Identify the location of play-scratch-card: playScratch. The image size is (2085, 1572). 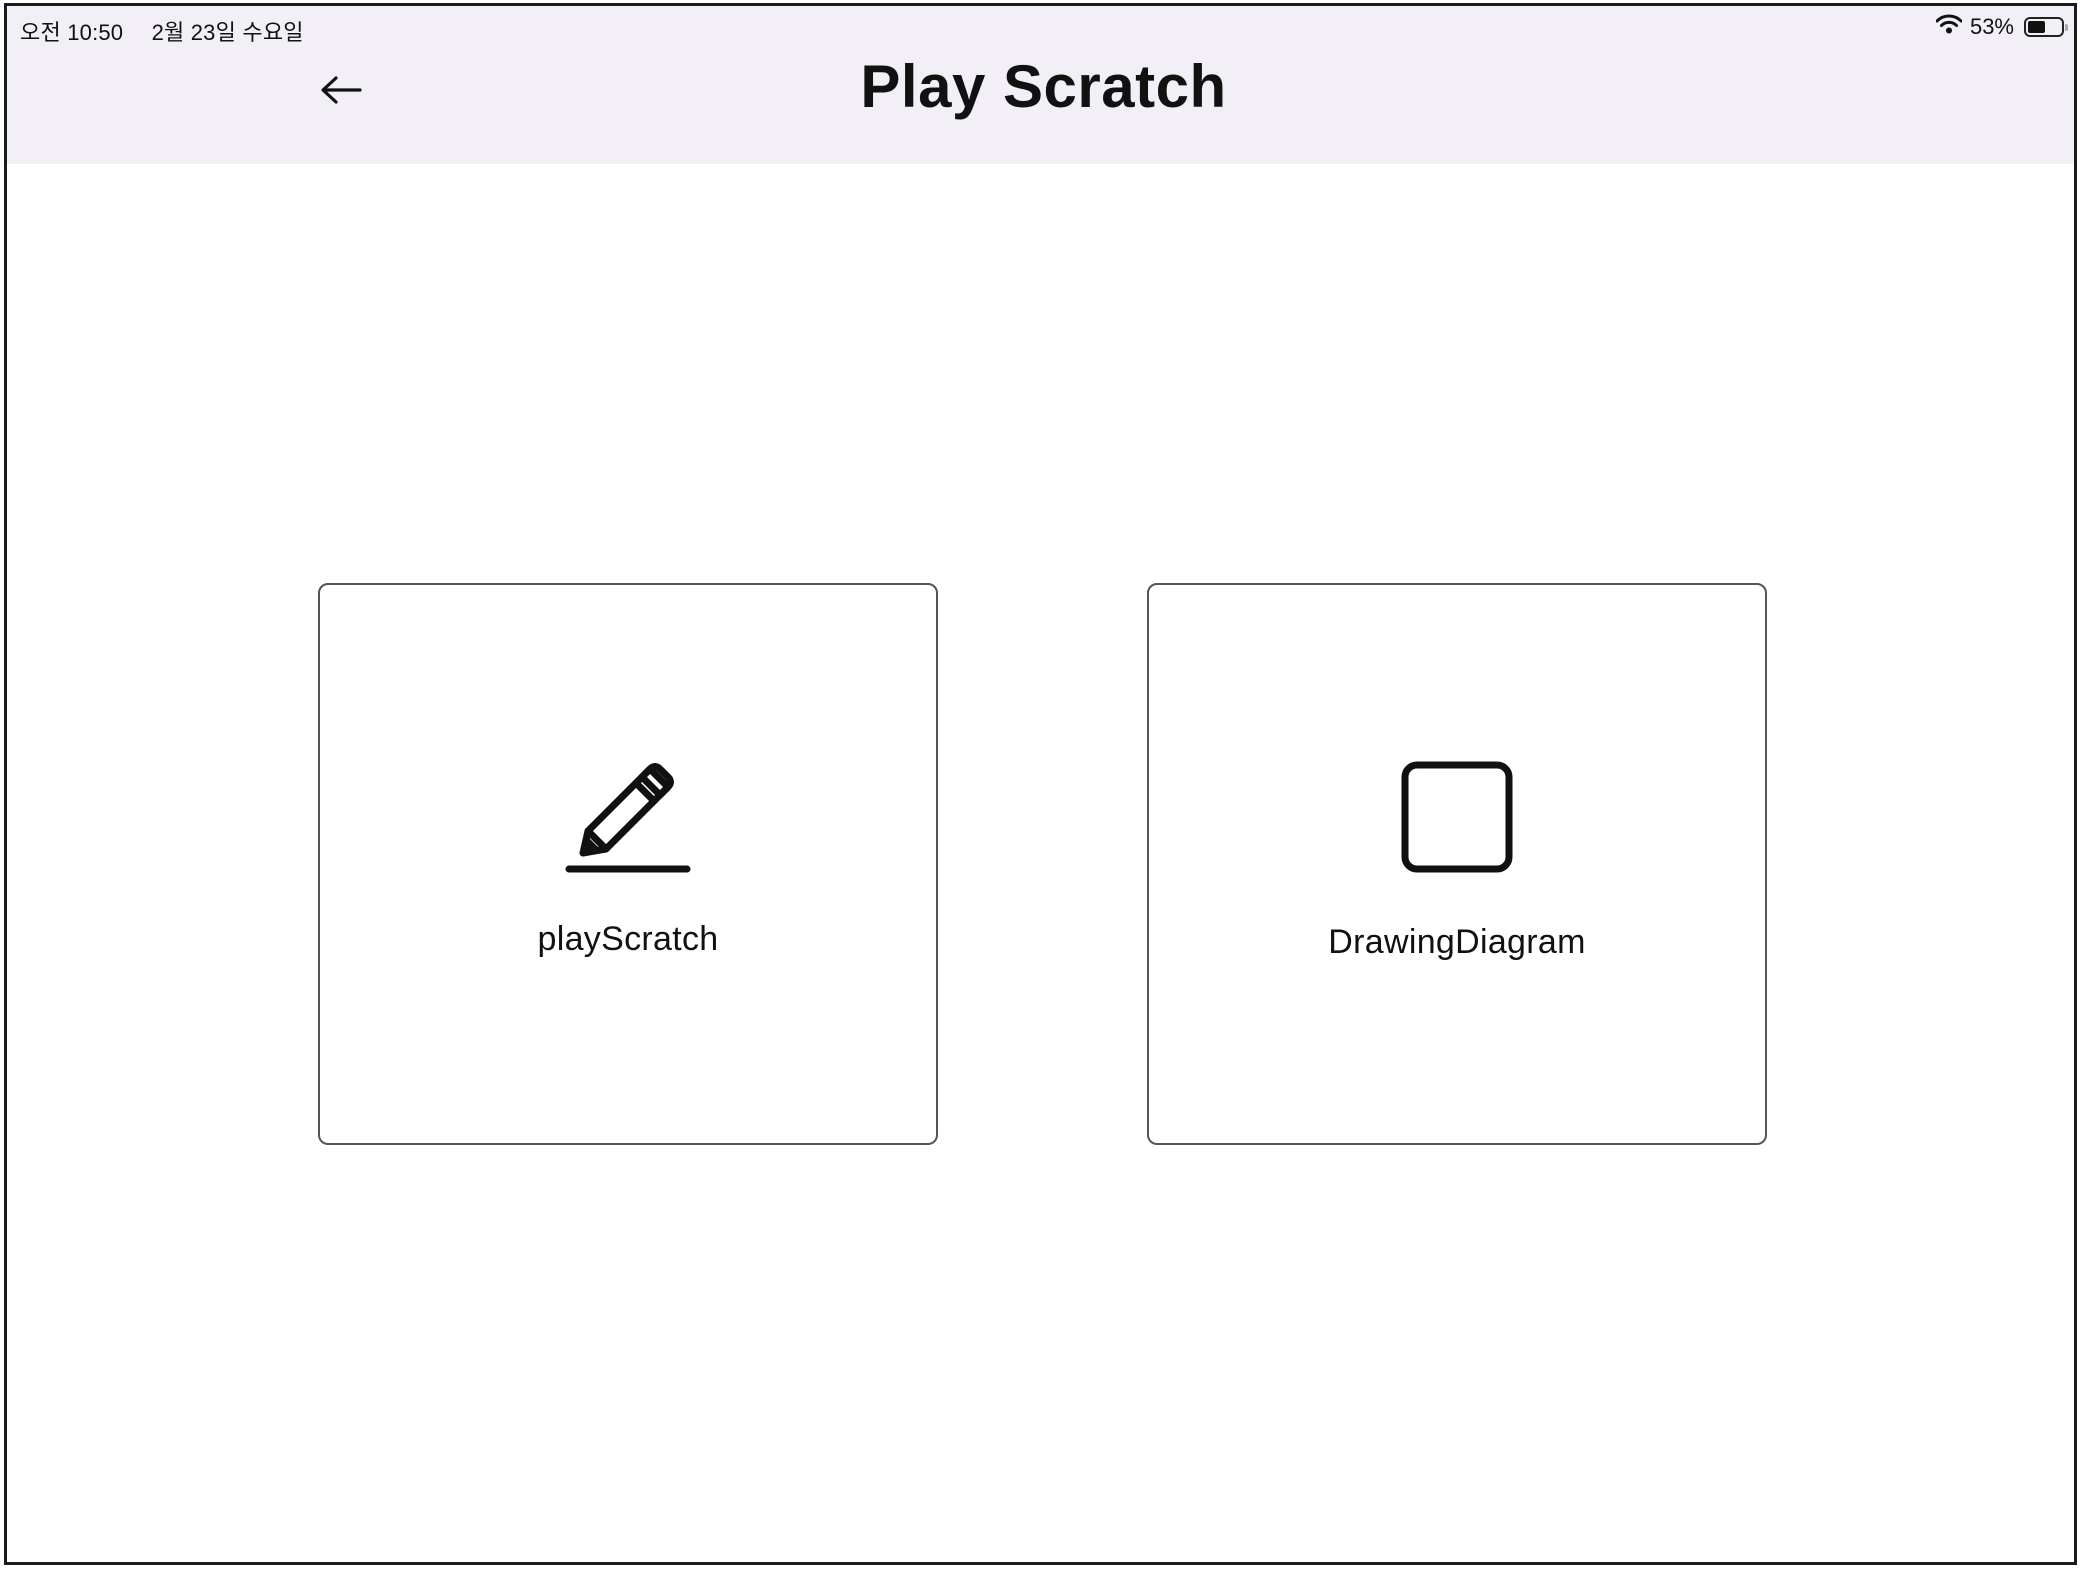
(628, 864).